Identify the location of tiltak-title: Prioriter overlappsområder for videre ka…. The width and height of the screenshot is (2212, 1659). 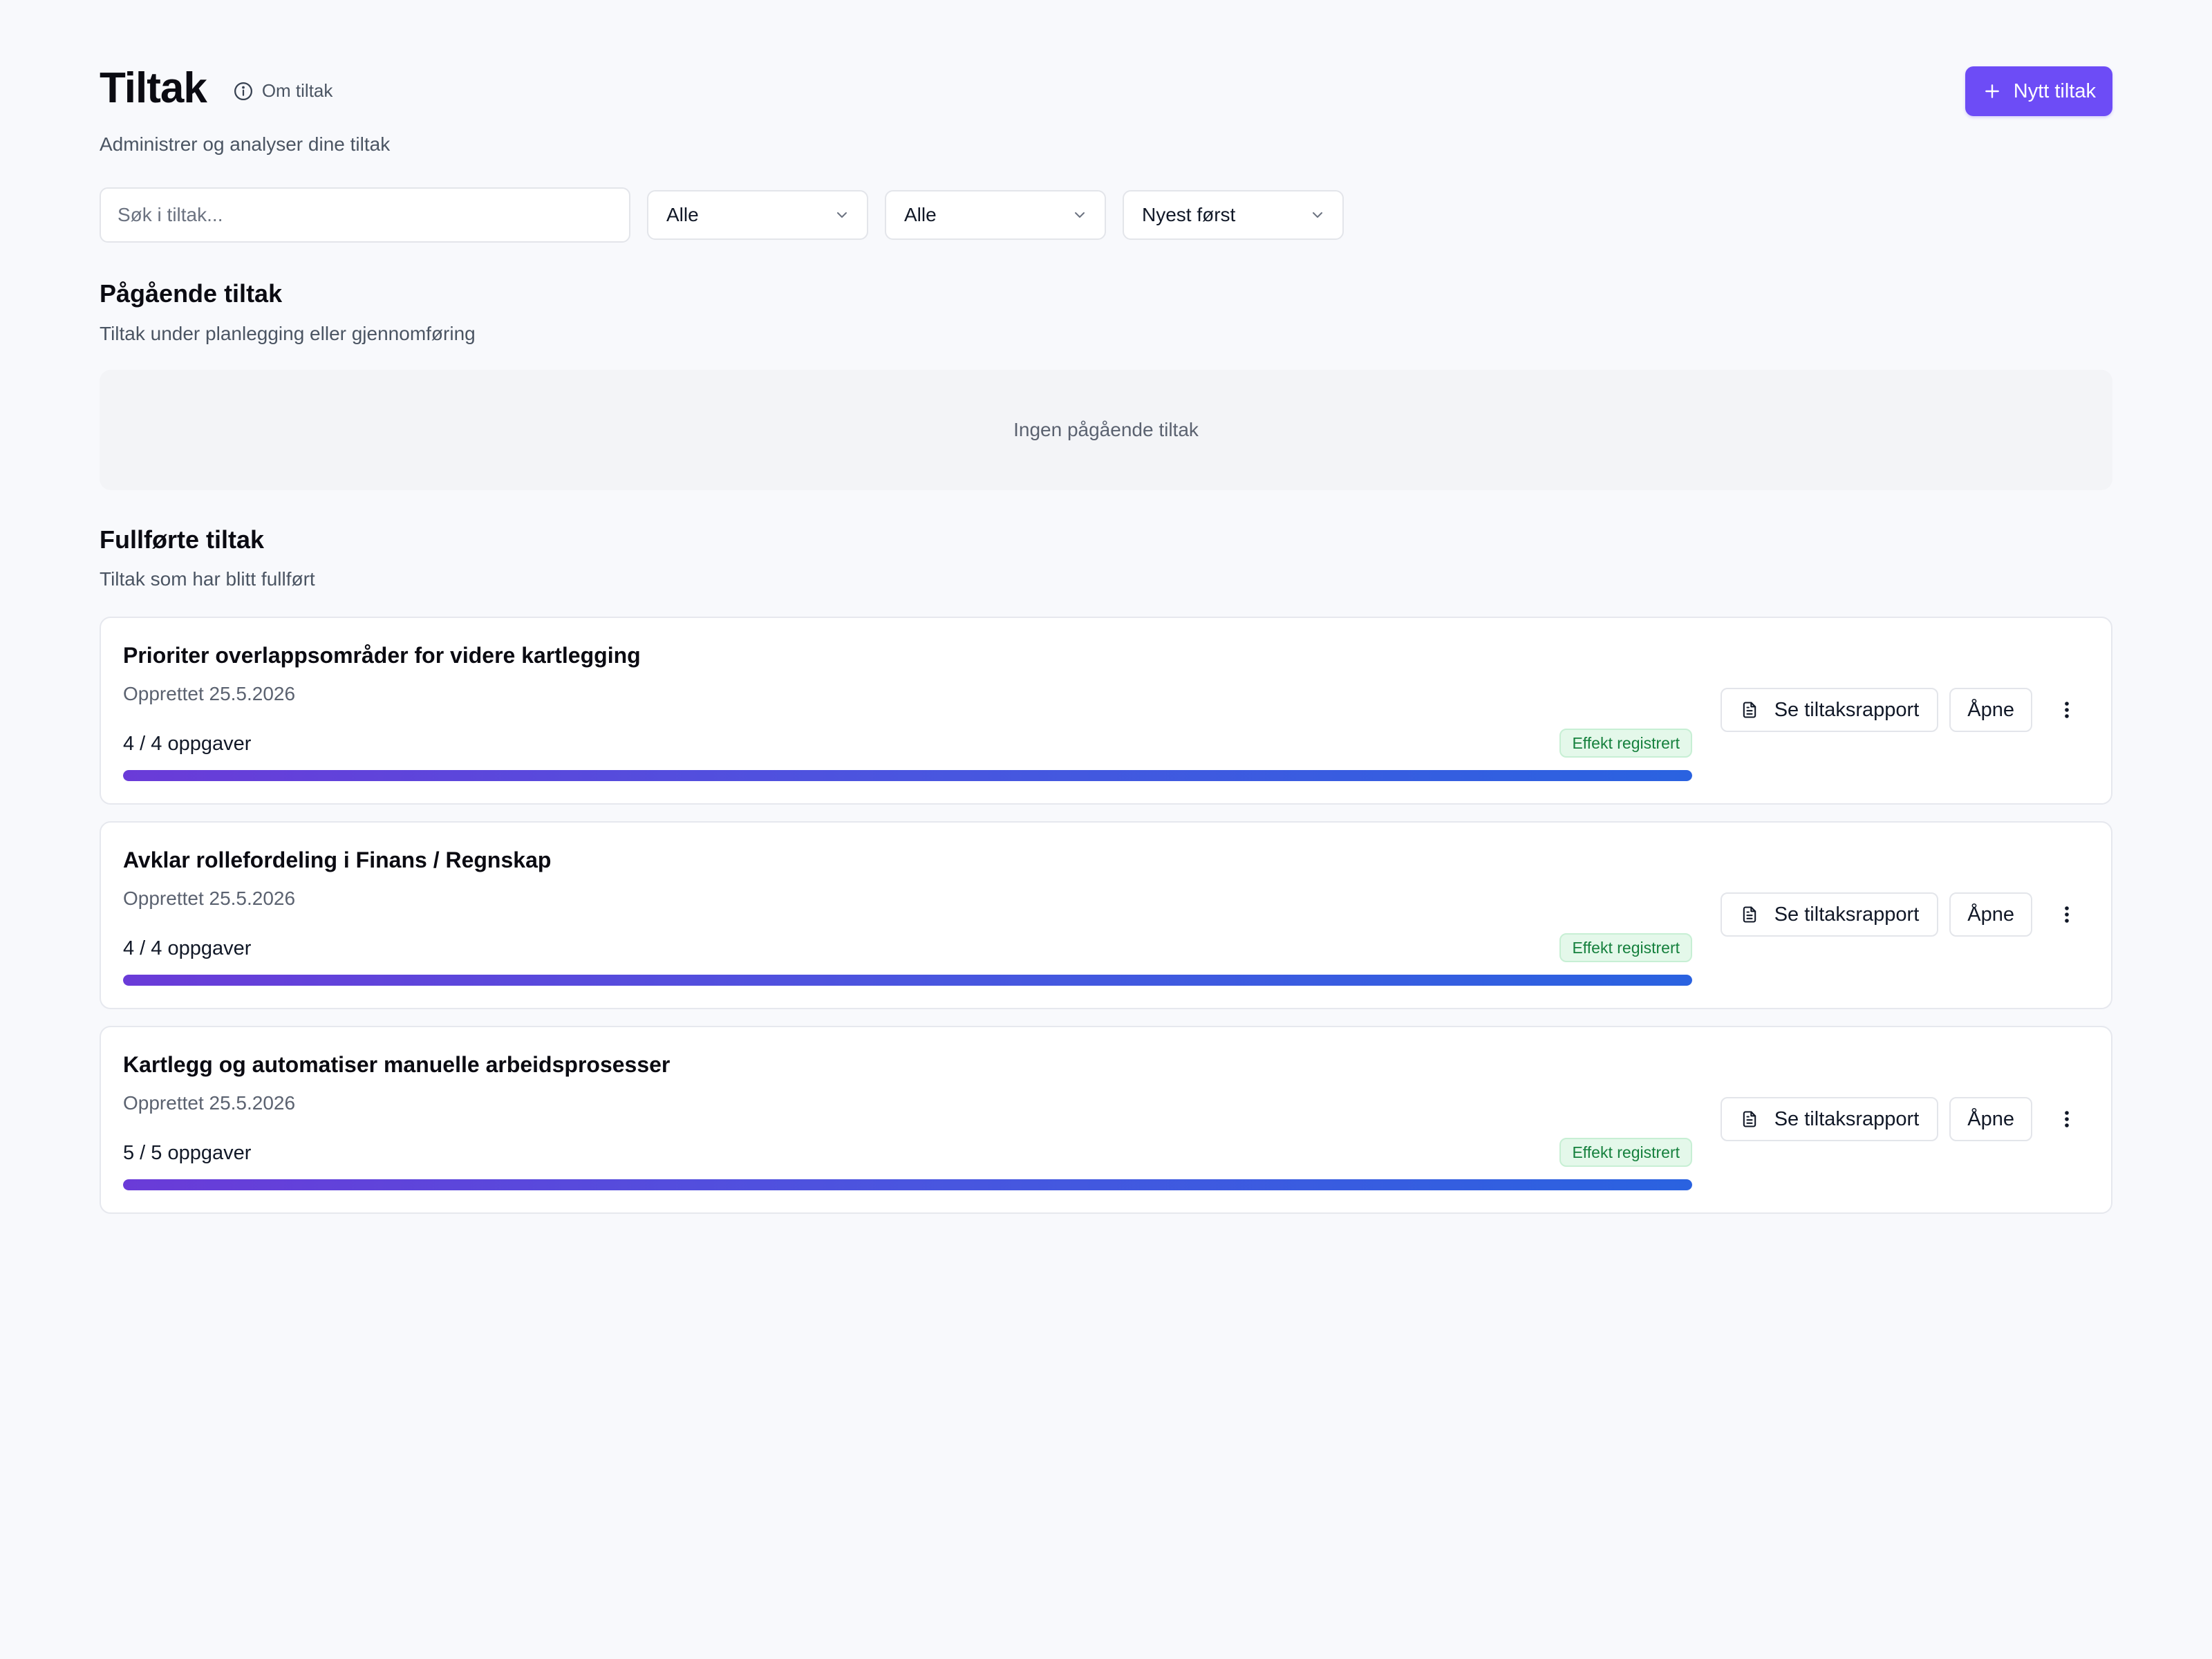
(382, 656).